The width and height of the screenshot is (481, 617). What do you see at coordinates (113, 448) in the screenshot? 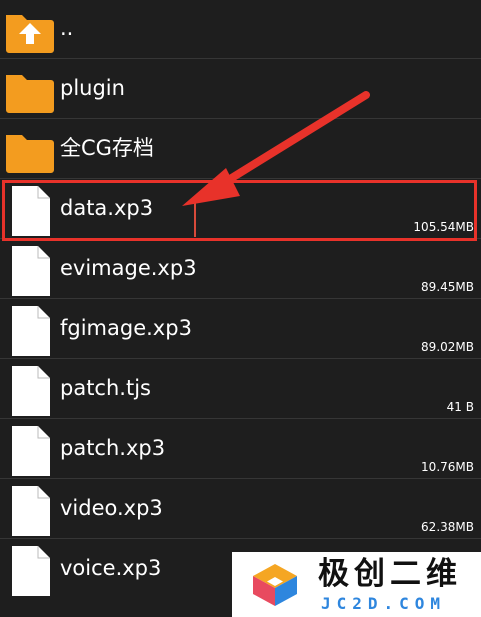
I see `file-name: patch.xp3` at bounding box center [113, 448].